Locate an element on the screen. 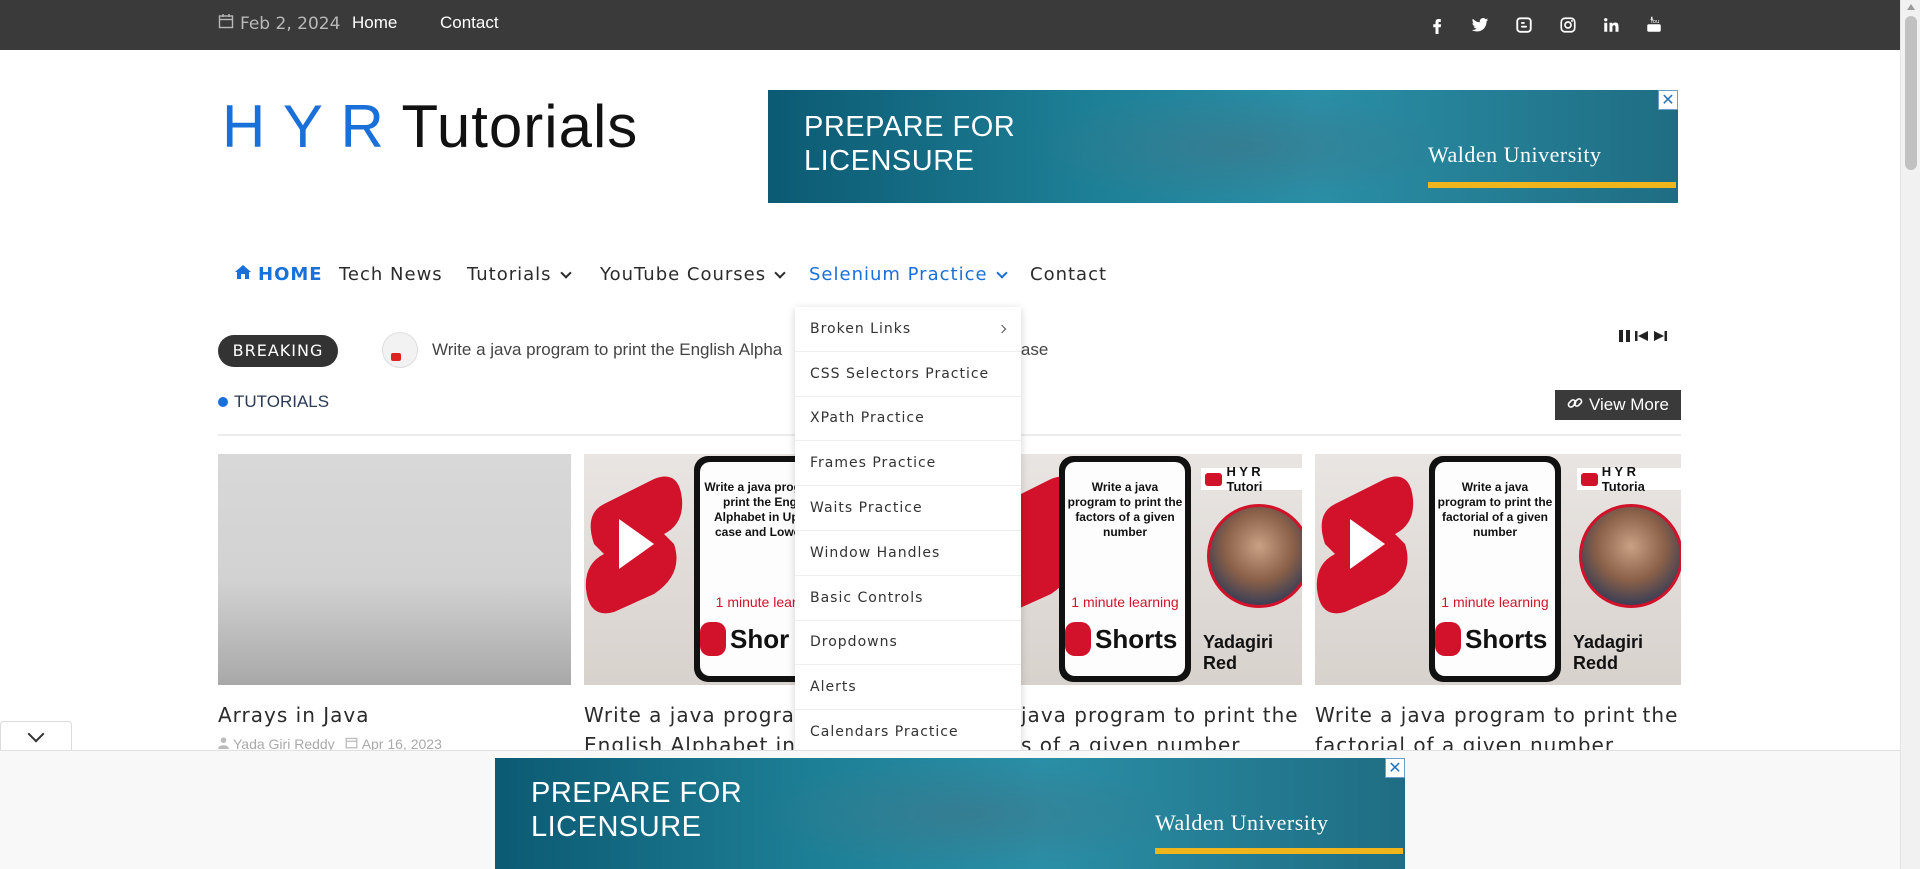 This screenshot has width=1920, height=869. dropdown-item-basic-controls: Basic Controls is located at coordinates (908, 598).